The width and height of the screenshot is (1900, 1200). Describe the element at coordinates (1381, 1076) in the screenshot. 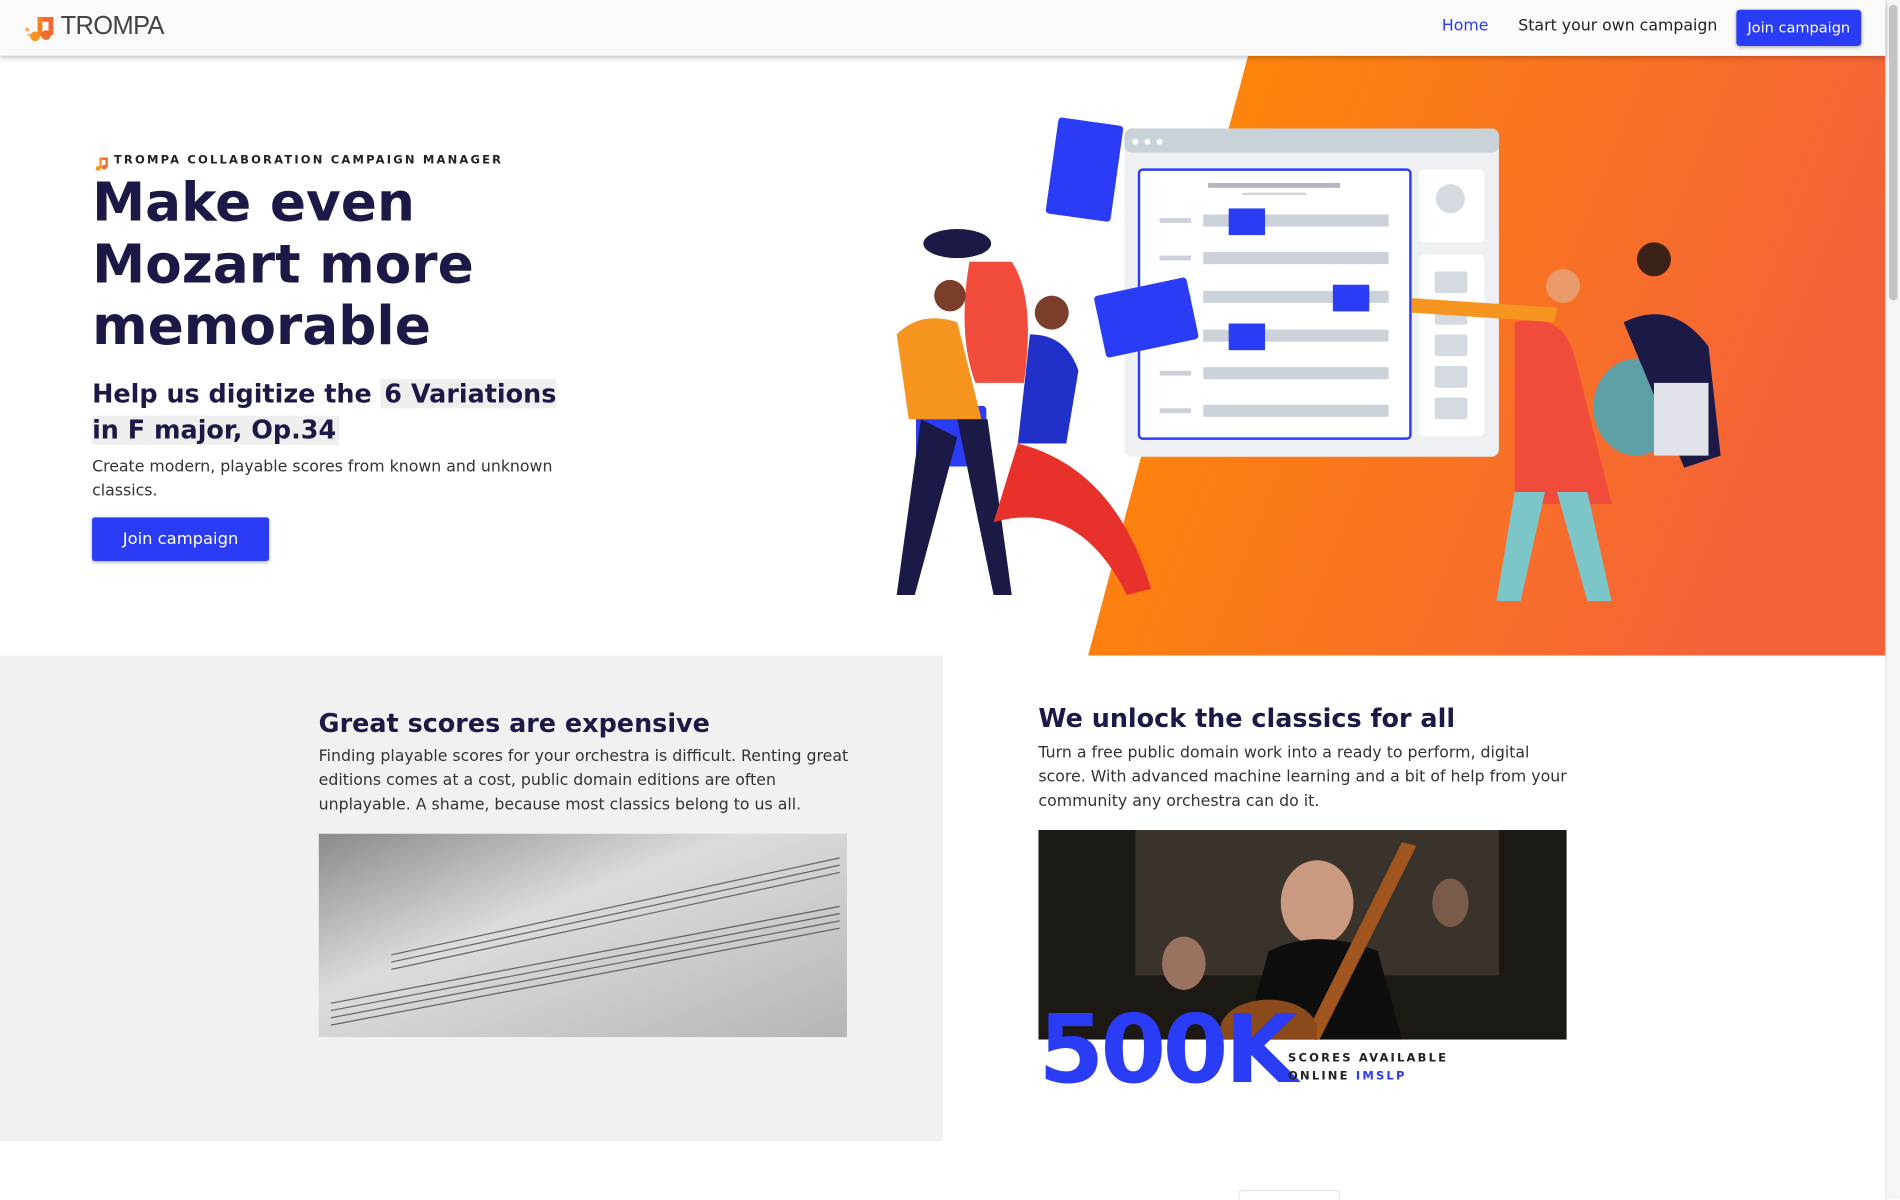

I see `imslp-link: IMSLP` at that location.